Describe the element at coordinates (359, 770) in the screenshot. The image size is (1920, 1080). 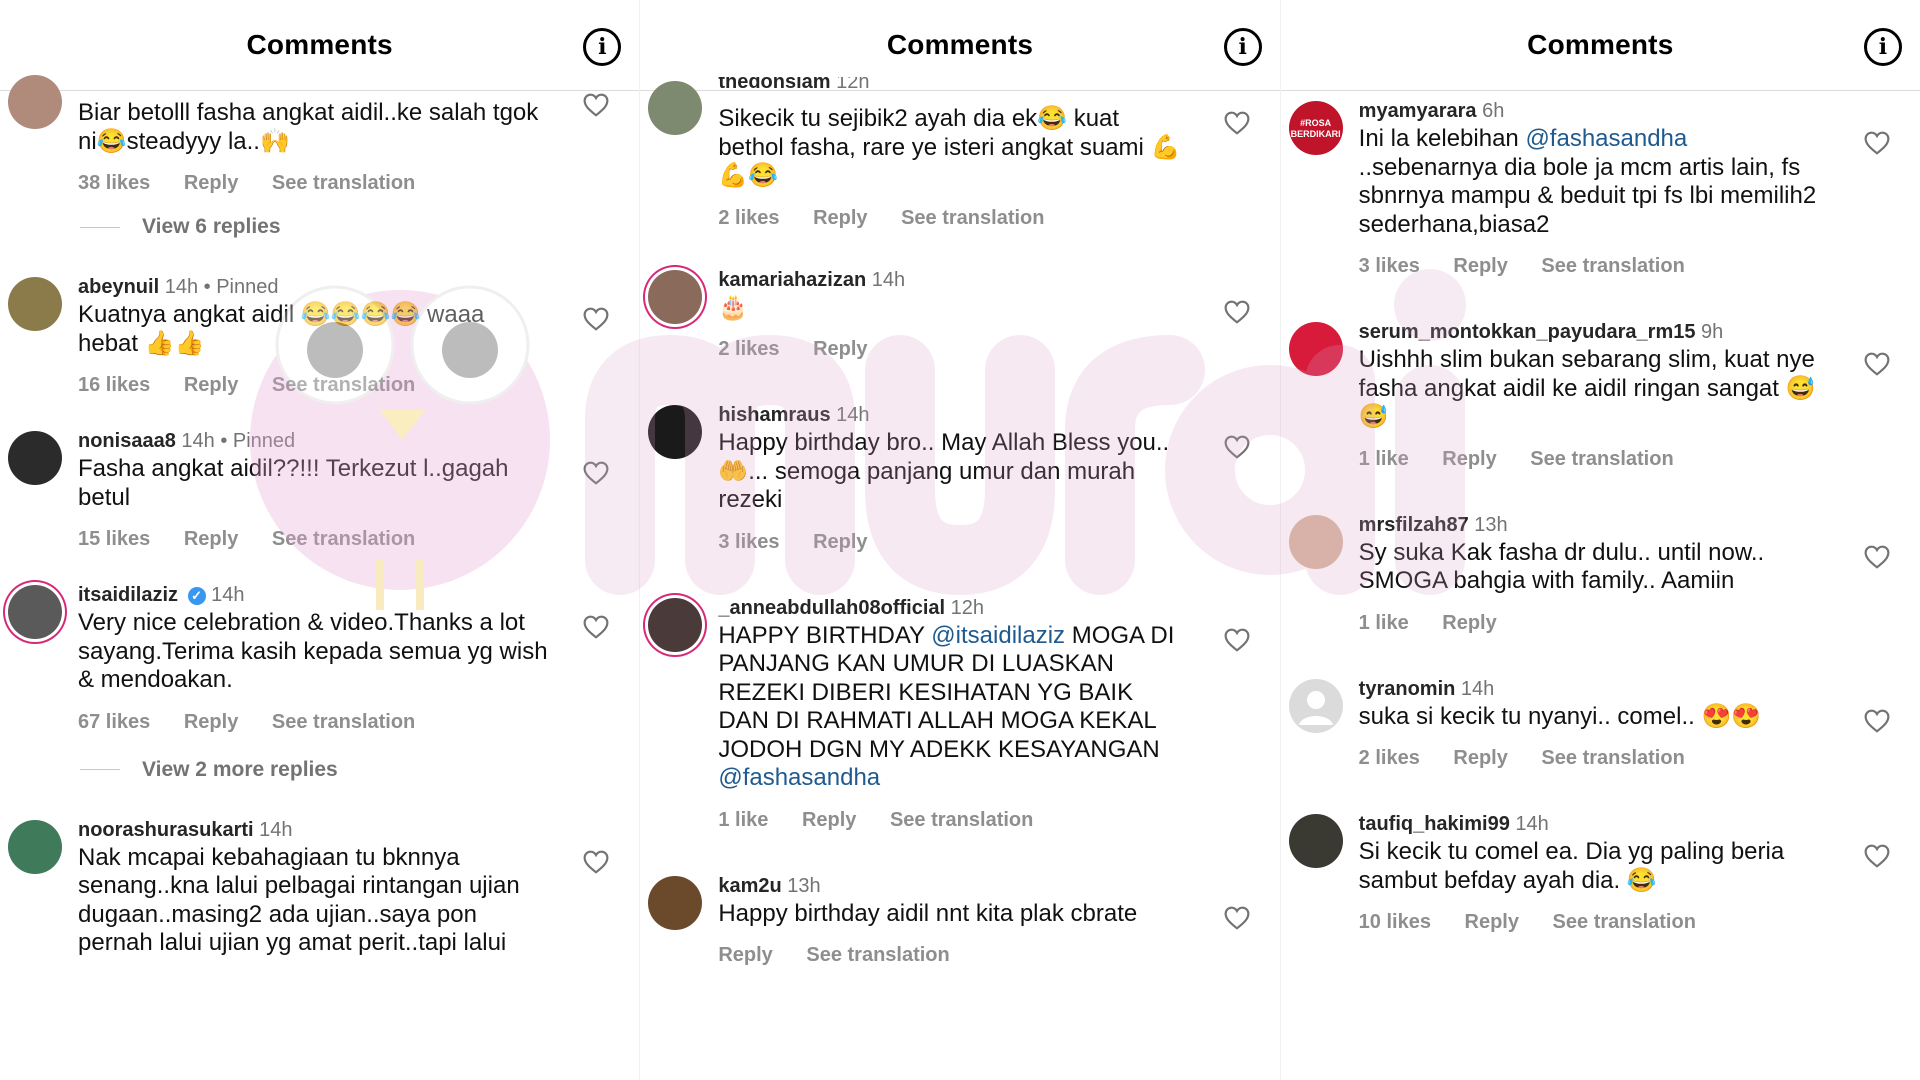
I see `view-replies-button: View 2 more replies` at that location.